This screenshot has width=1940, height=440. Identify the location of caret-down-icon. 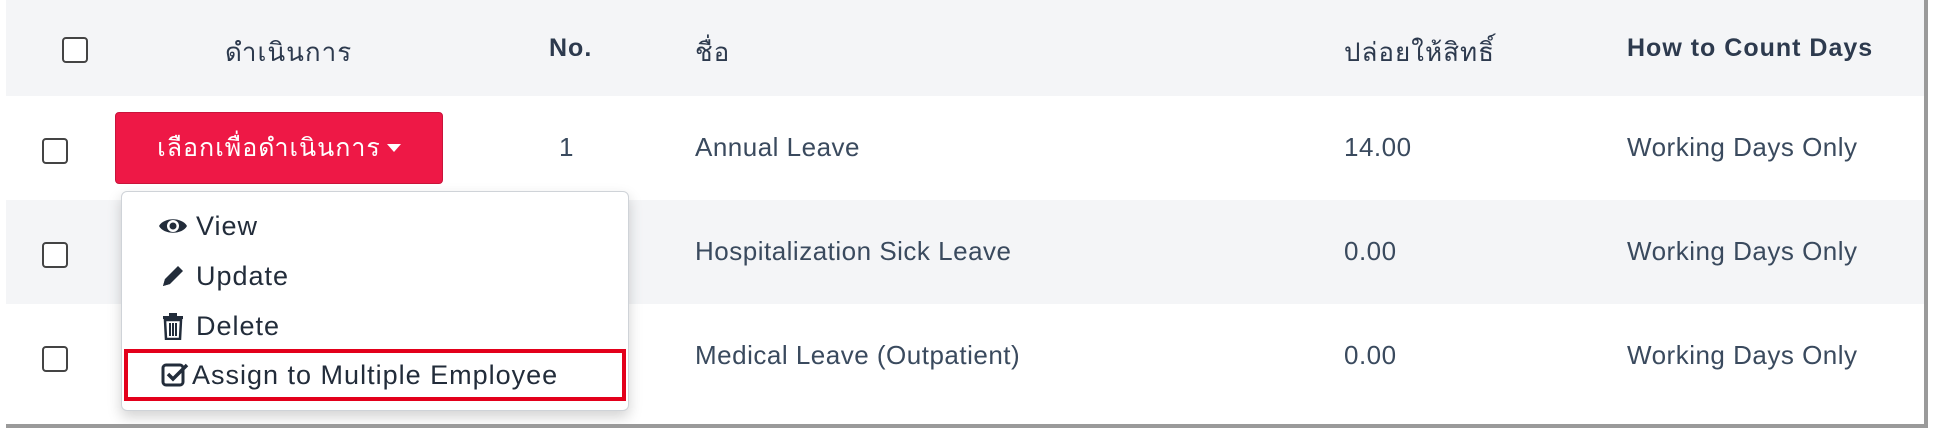
(393, 148).